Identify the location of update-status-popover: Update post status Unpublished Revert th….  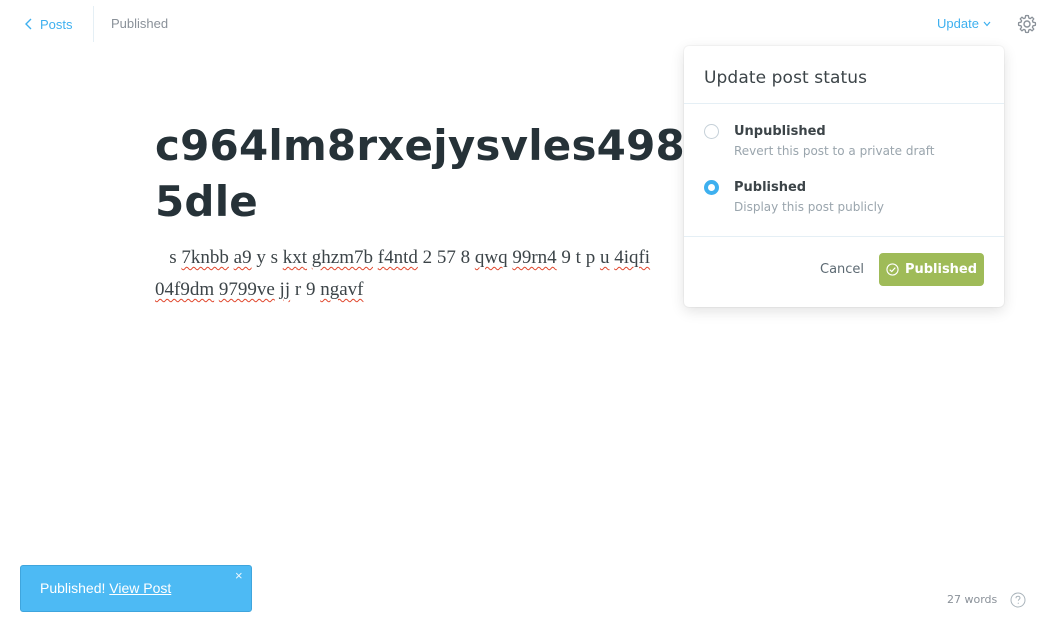
(844, 176).